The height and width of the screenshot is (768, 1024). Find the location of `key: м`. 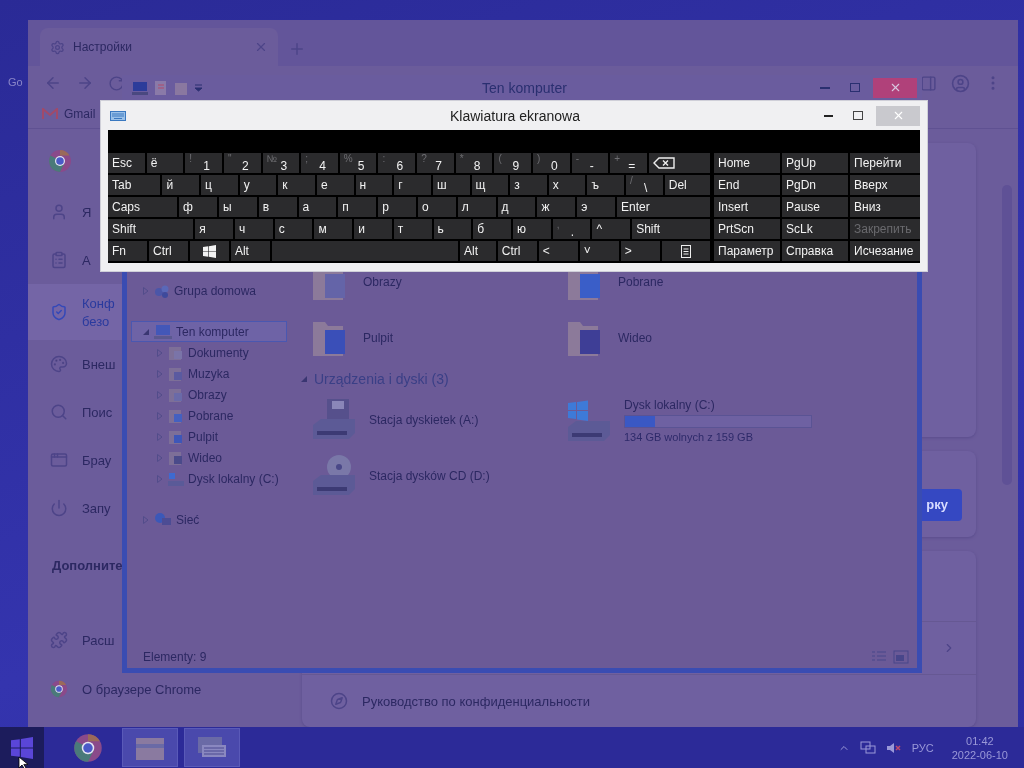

key: м is located at coordinates (333, 229).